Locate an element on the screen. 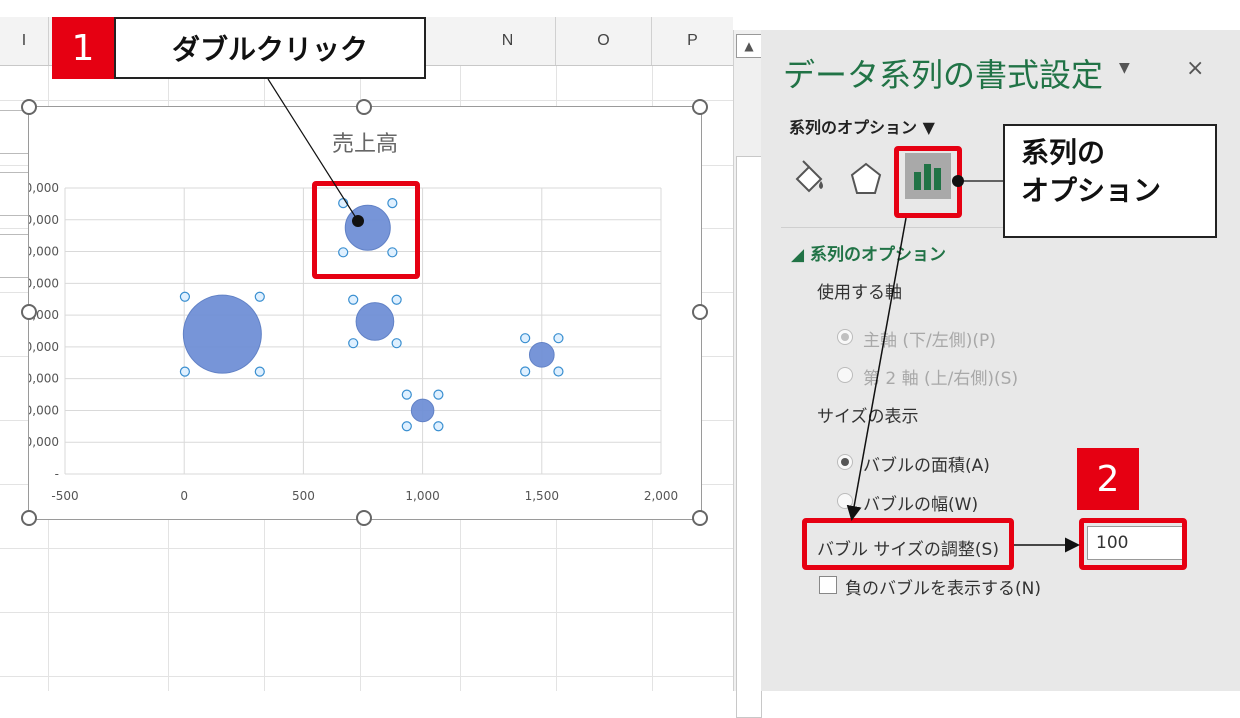 The width and height of the screenshot is (1240, 718). bubble-area-radio is located at coordinates (845, 462).